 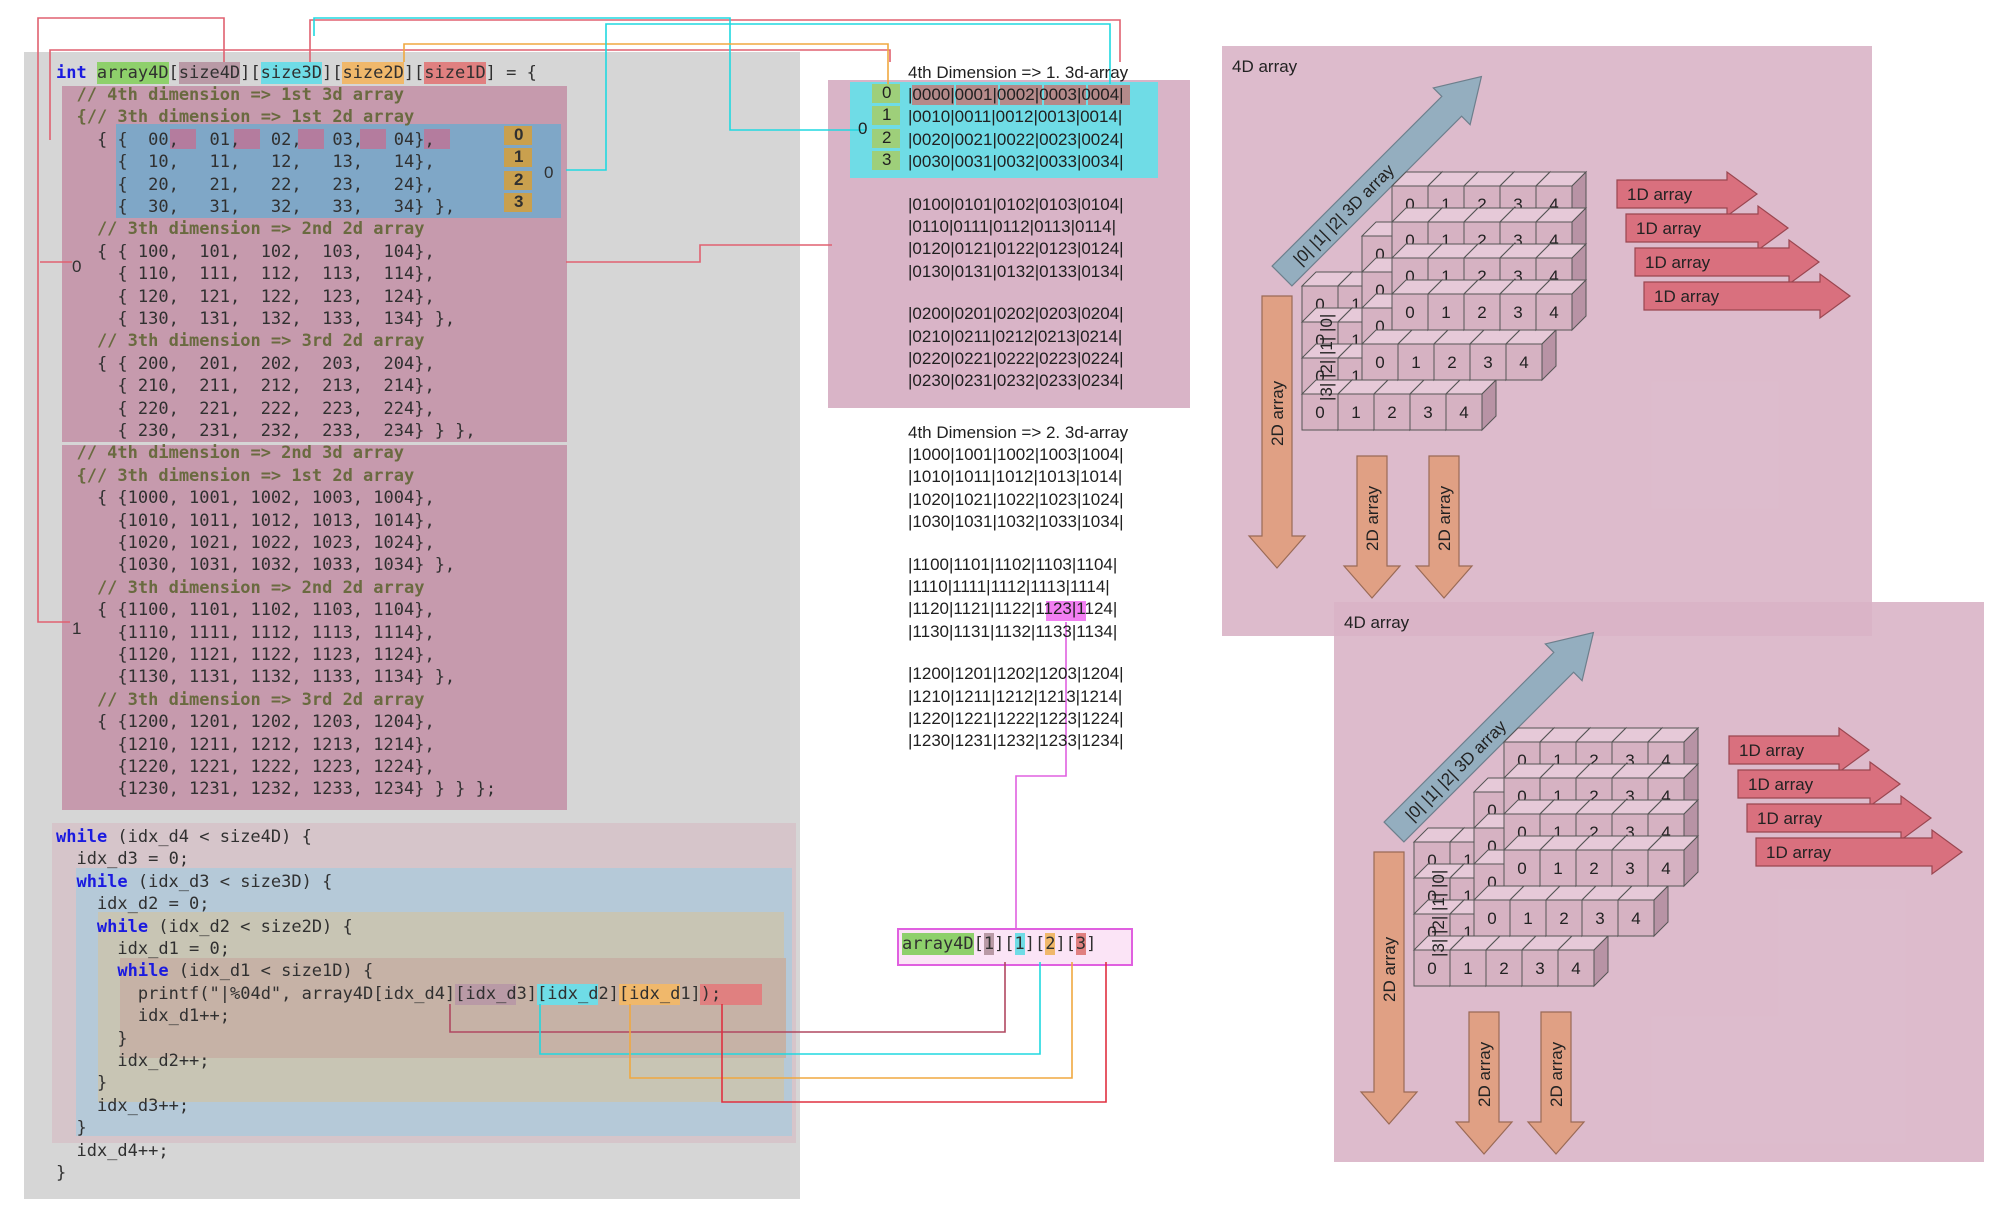 What do you see at coordinates (245, 162) in the screenshot?
I see `code-data-line: { 10, 11, 12, 13, 14},` at bounding box center [245, 162].